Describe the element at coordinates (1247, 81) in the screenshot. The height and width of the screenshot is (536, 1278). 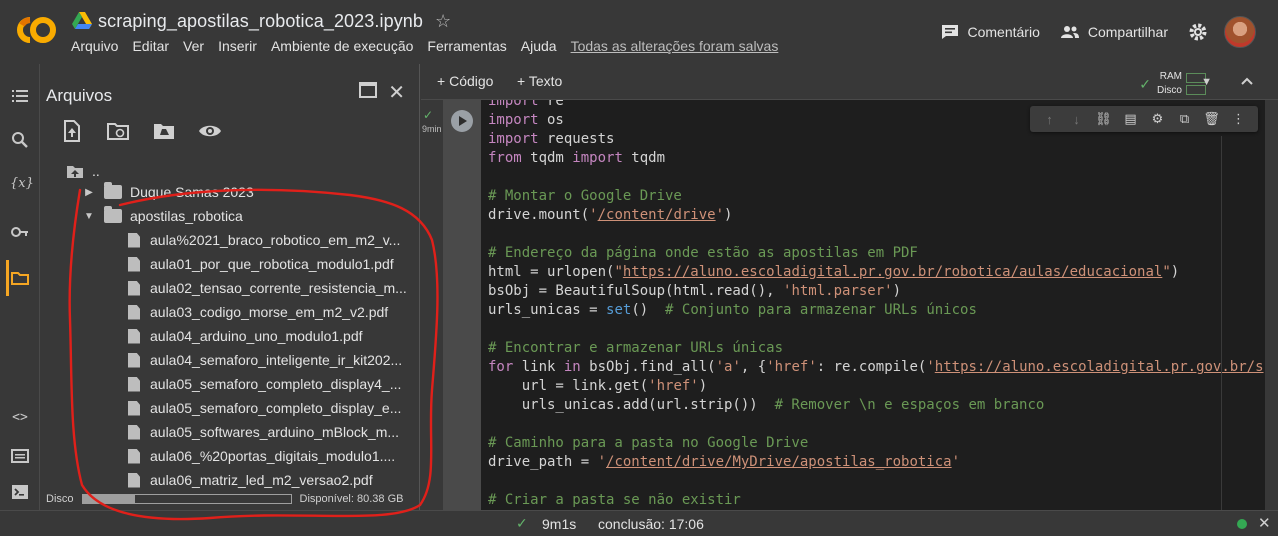
I see `collapse-chevron-icon` at that location.